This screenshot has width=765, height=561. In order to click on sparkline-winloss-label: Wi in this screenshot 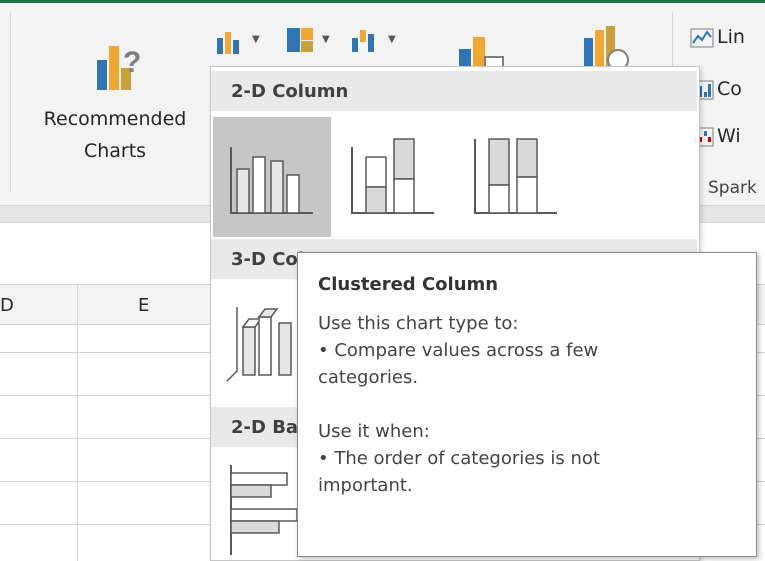, I will do `click(729, 136)`.